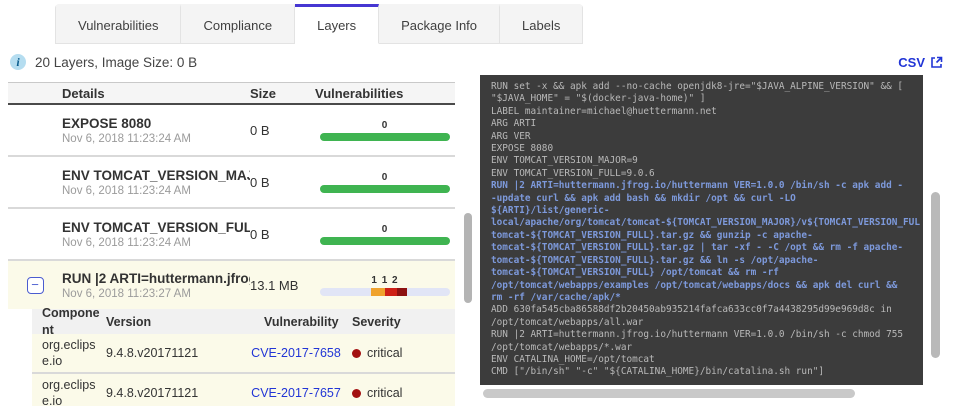  Describe the element at coordinates (263, 93) in the screenshot. I see `col-size: Size` at that location.